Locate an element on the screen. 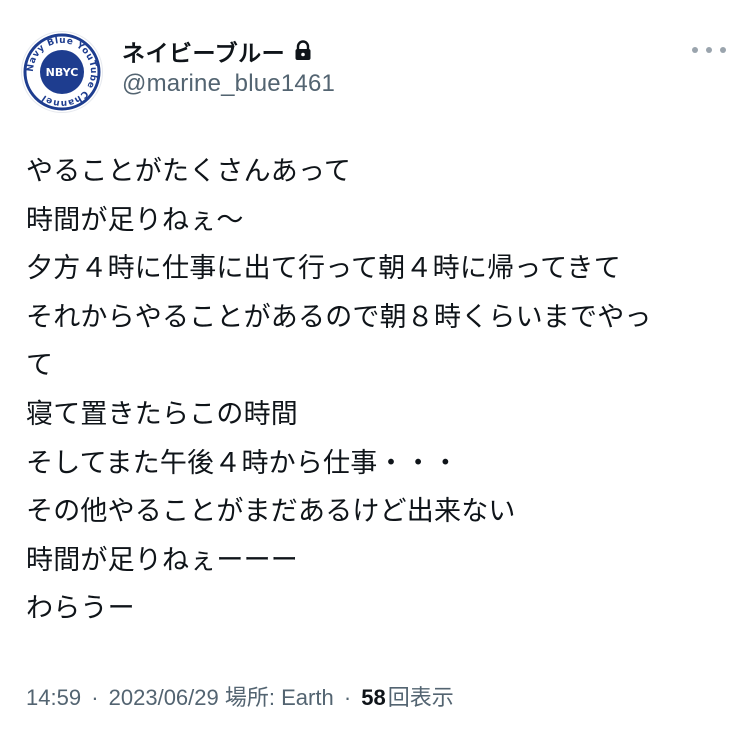  tweet-line: わらうー is located at coordinates (80, 609).